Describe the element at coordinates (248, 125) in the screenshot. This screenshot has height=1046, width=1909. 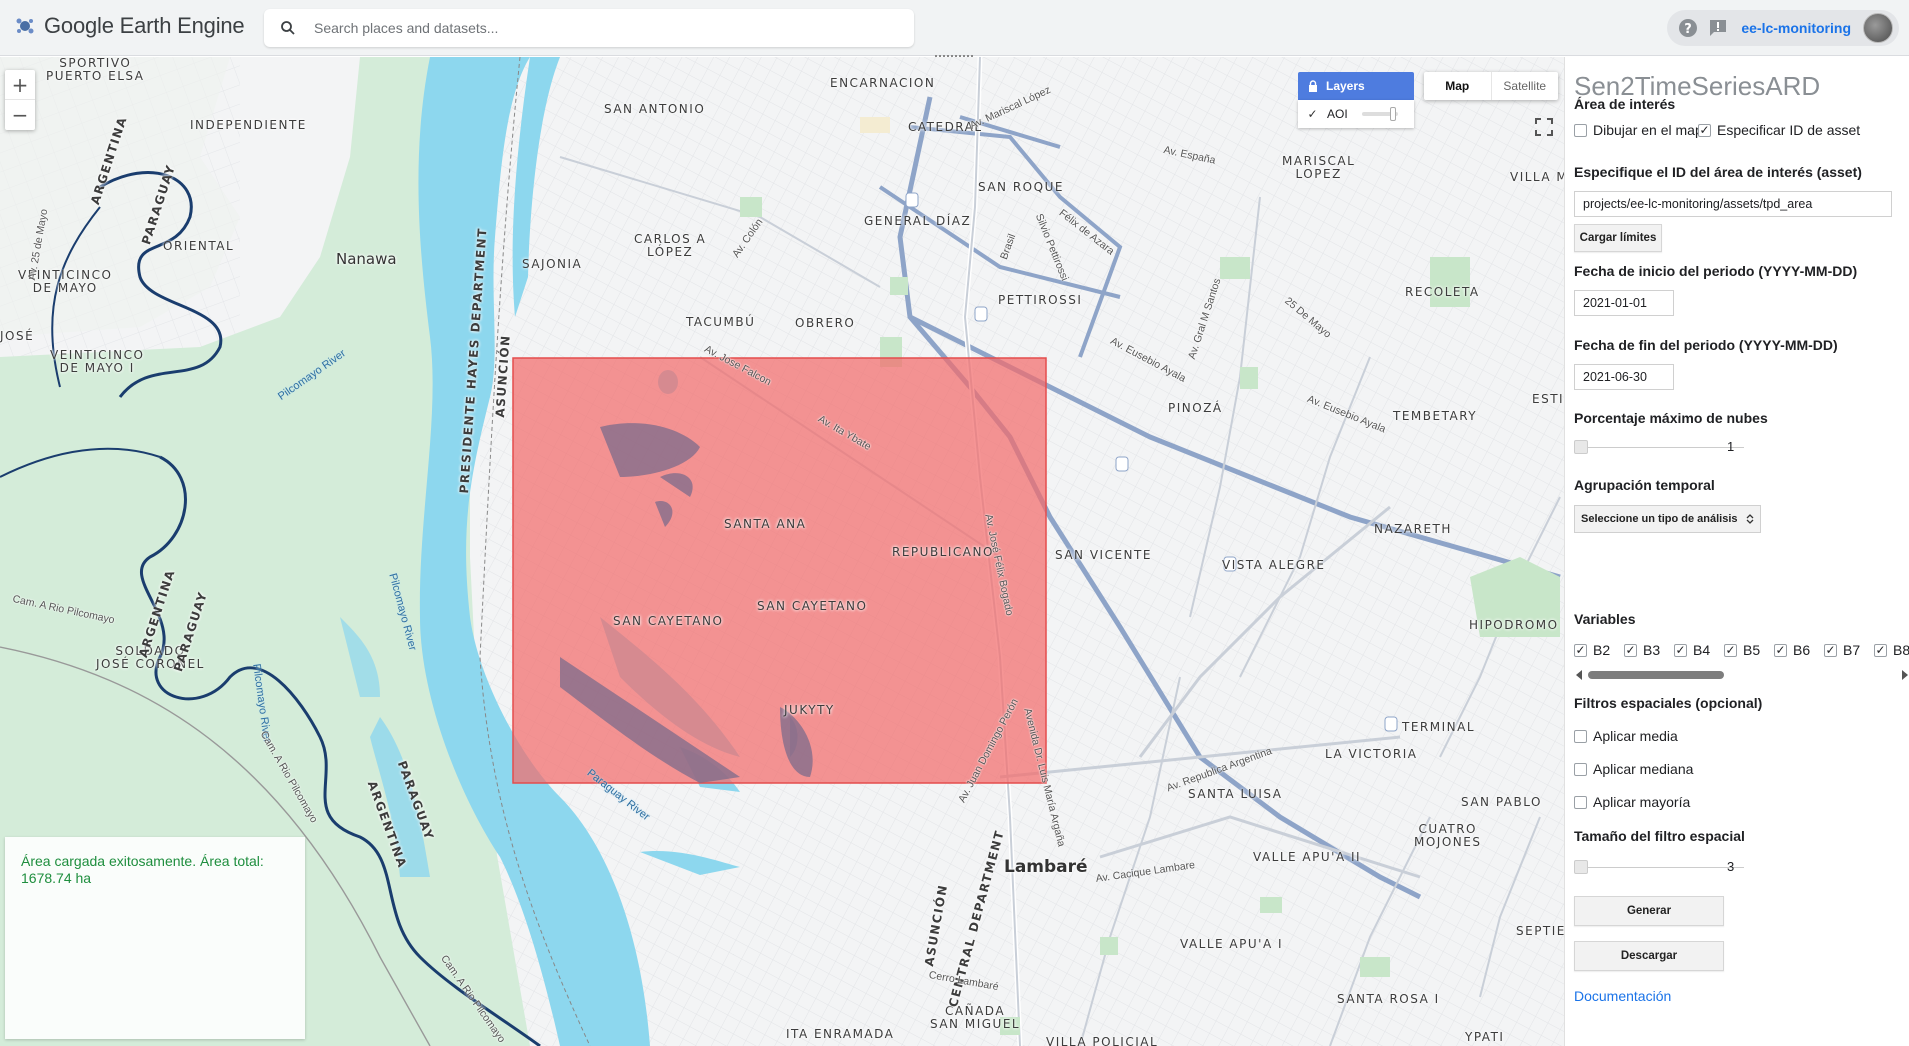
I see `map-label: INDEPENDIENTE` at that location.